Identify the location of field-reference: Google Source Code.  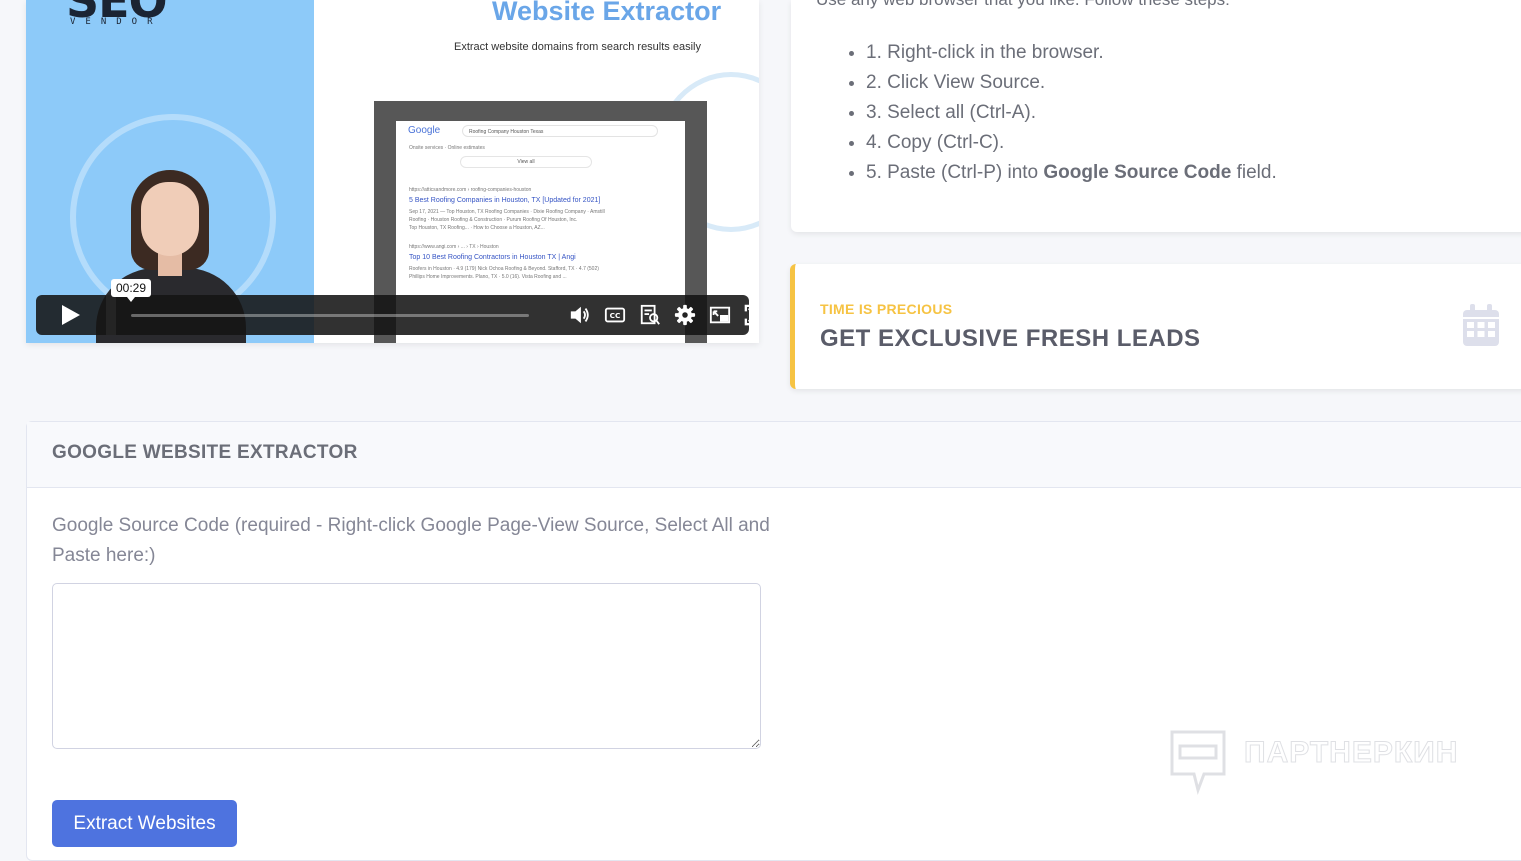
(1137, 172).